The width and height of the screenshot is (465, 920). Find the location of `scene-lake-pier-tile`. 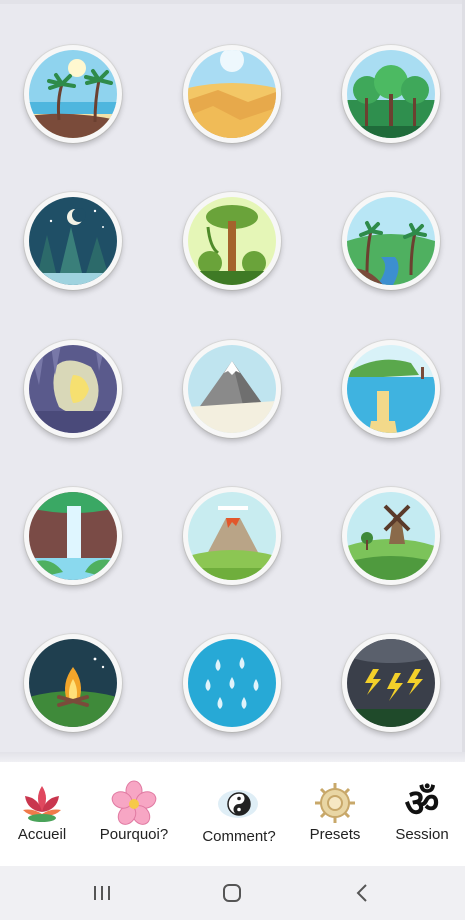

scene-lake-pier-tile is located at coordinates (391, 389).